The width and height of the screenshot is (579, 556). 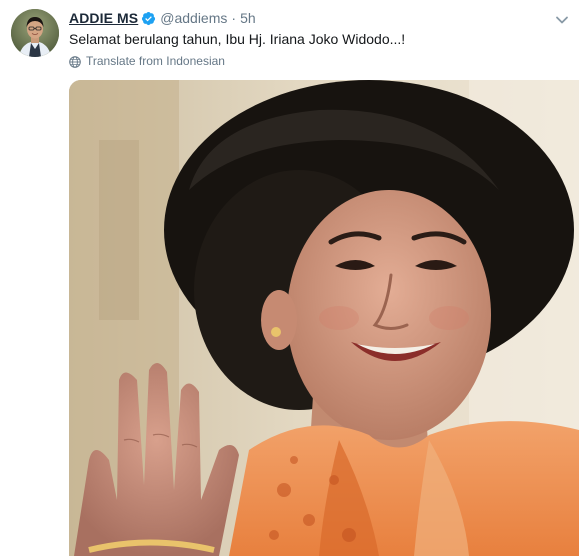 I want to click on translate-link: Translate from Indonesian, so click(x=147, y=61).